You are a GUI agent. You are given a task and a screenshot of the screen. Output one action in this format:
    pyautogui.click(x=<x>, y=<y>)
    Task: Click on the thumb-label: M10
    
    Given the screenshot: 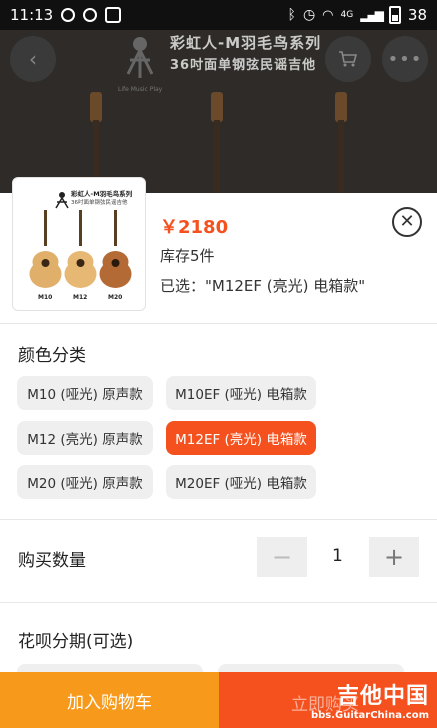 What is the action you would take?
    pyautogui.click(x=45, y=297)
    